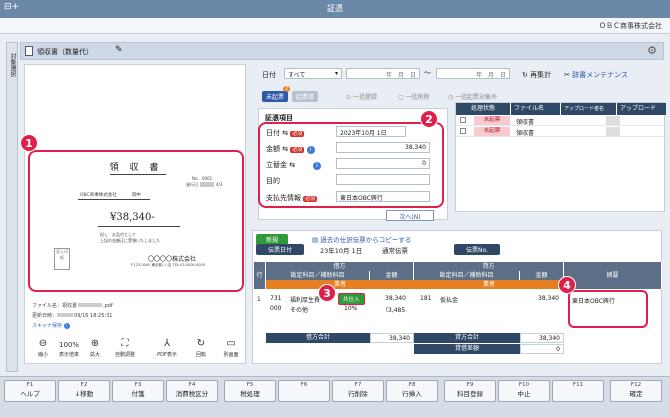 This screenshot has height=417, width=670. What do you see at coordinates (207, 184) in the screenshot?
I see `redacted-date` at bounding box center [207, 184].